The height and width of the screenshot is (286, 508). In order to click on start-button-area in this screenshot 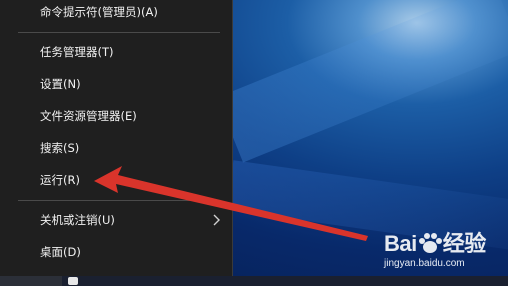, I will do `click(31, 281)`.